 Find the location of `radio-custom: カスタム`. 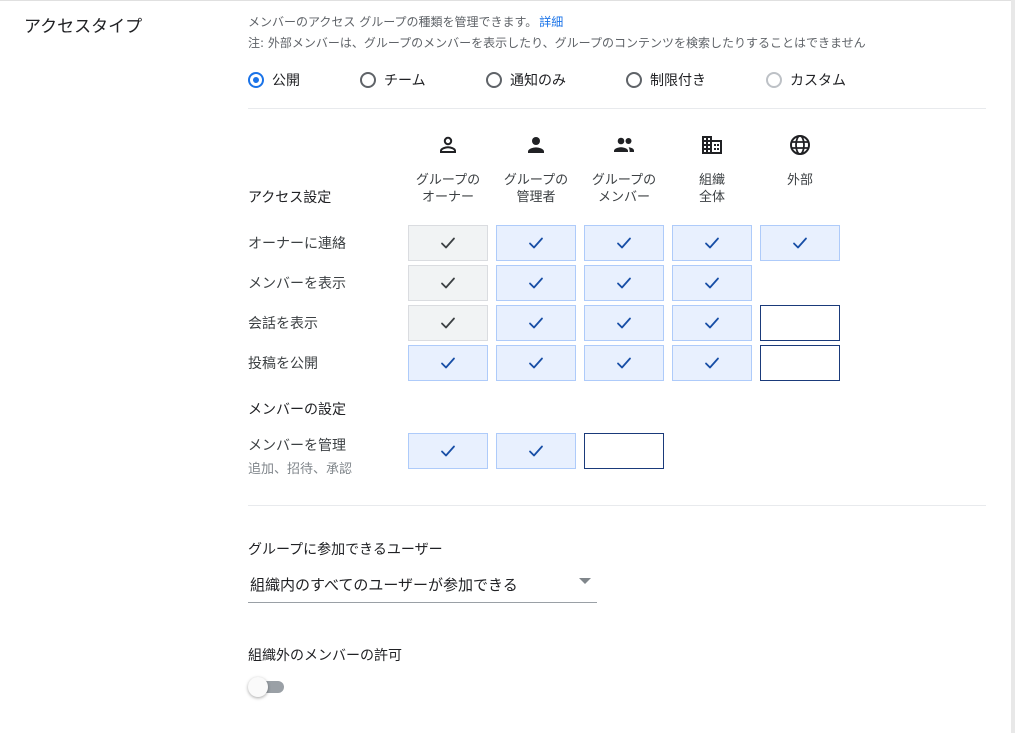

radio-custom: カスタム is located at coordinates (806, 80).